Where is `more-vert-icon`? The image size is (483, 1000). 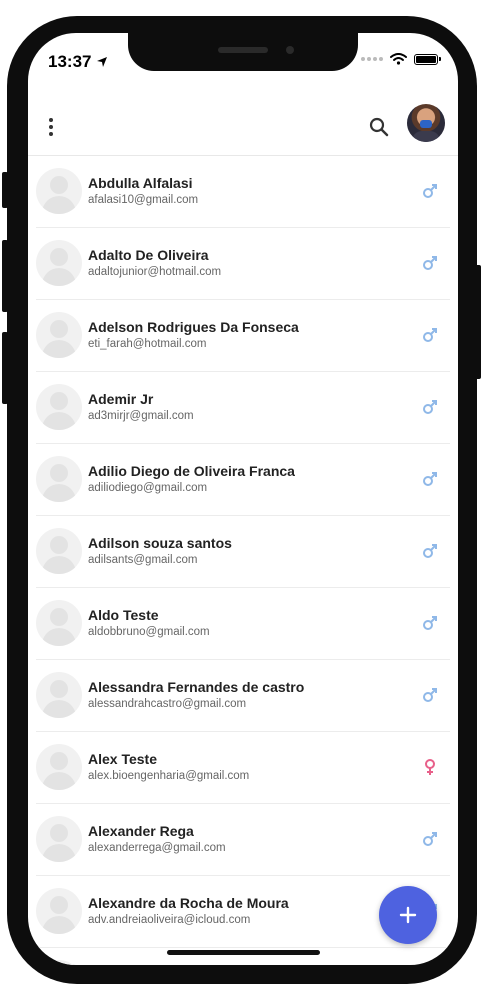 more-vert-icon is located at coordinates (51, 127).